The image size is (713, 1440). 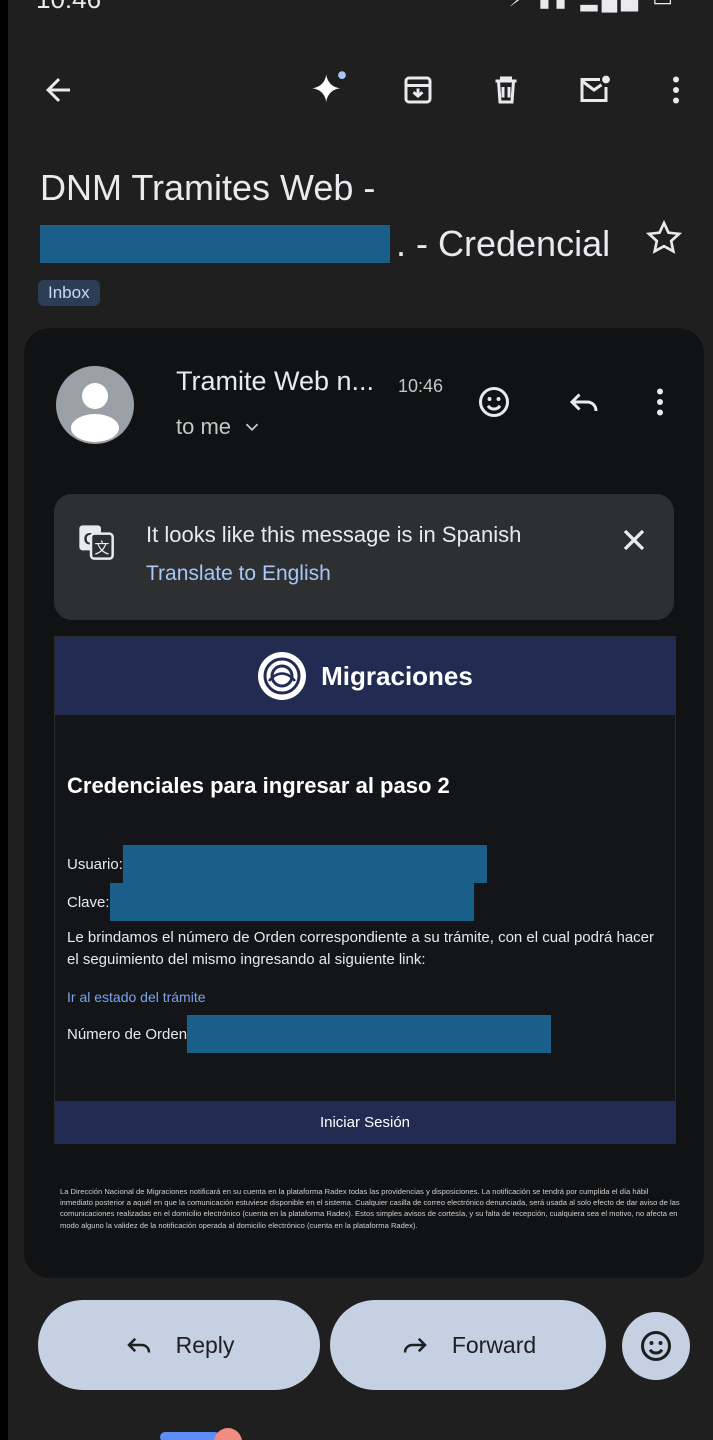 I want to click on more-options-button, so click(x=676, y=90).